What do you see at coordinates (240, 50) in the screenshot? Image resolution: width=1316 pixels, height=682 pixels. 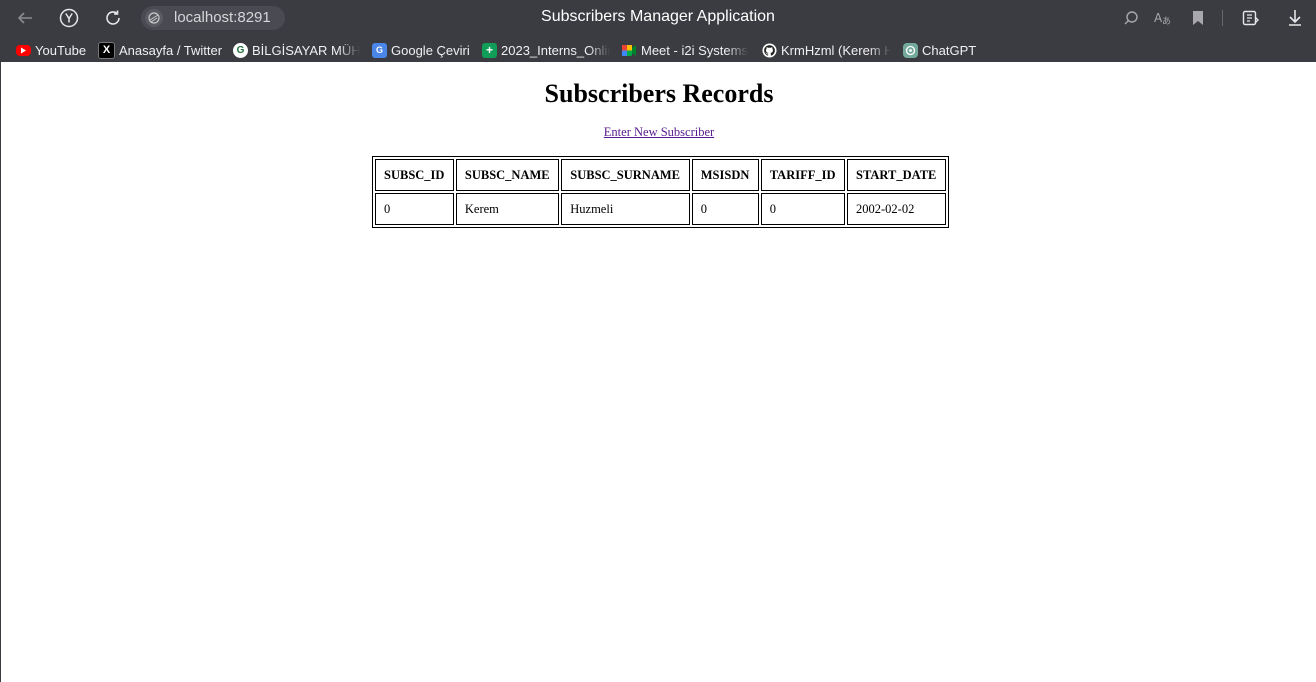 I see `site-icon: G` at bounding box center [240, 50].